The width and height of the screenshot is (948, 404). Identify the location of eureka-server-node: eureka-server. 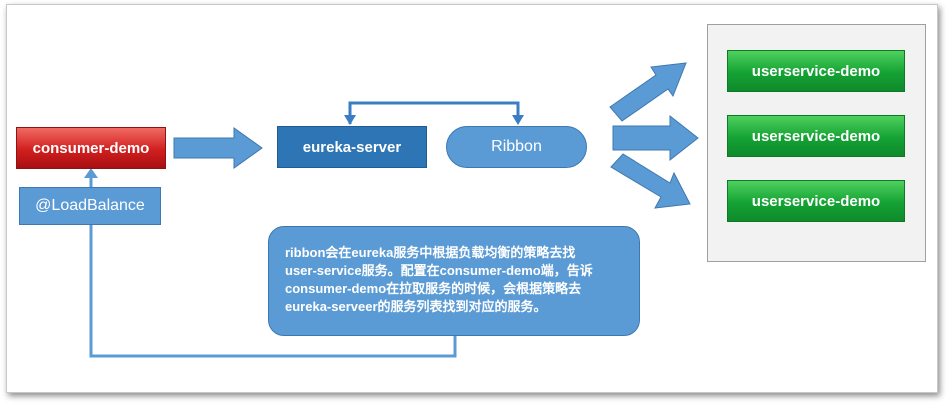
(352, 147).